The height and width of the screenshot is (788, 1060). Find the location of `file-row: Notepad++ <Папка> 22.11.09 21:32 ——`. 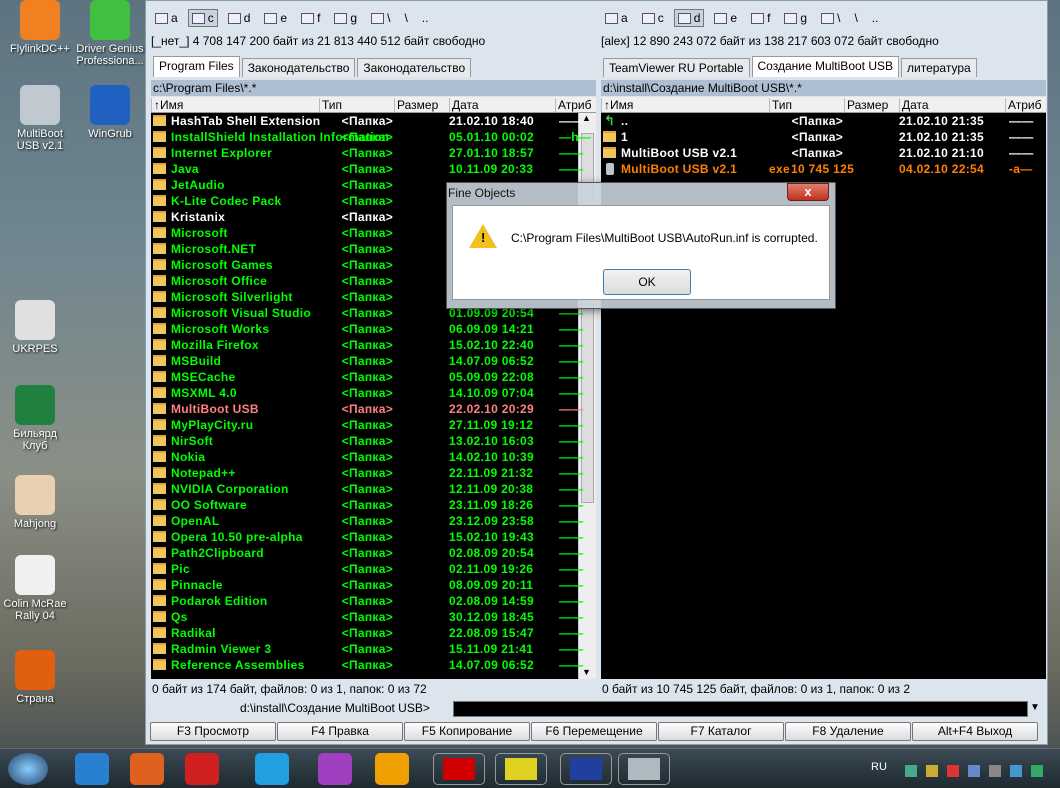

file-row: Notepad++ <Папка> 22.11.09 21:32 —— is located at coordinates (373, 473).